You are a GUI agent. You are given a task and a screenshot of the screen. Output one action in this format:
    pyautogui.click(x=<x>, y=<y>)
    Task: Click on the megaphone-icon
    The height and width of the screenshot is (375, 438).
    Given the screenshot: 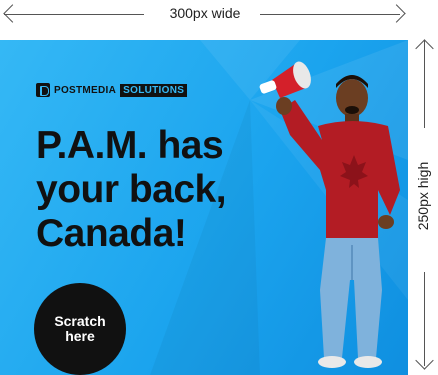 What is the action you would take?
    pyautogui.click(x=285, y=79)
    